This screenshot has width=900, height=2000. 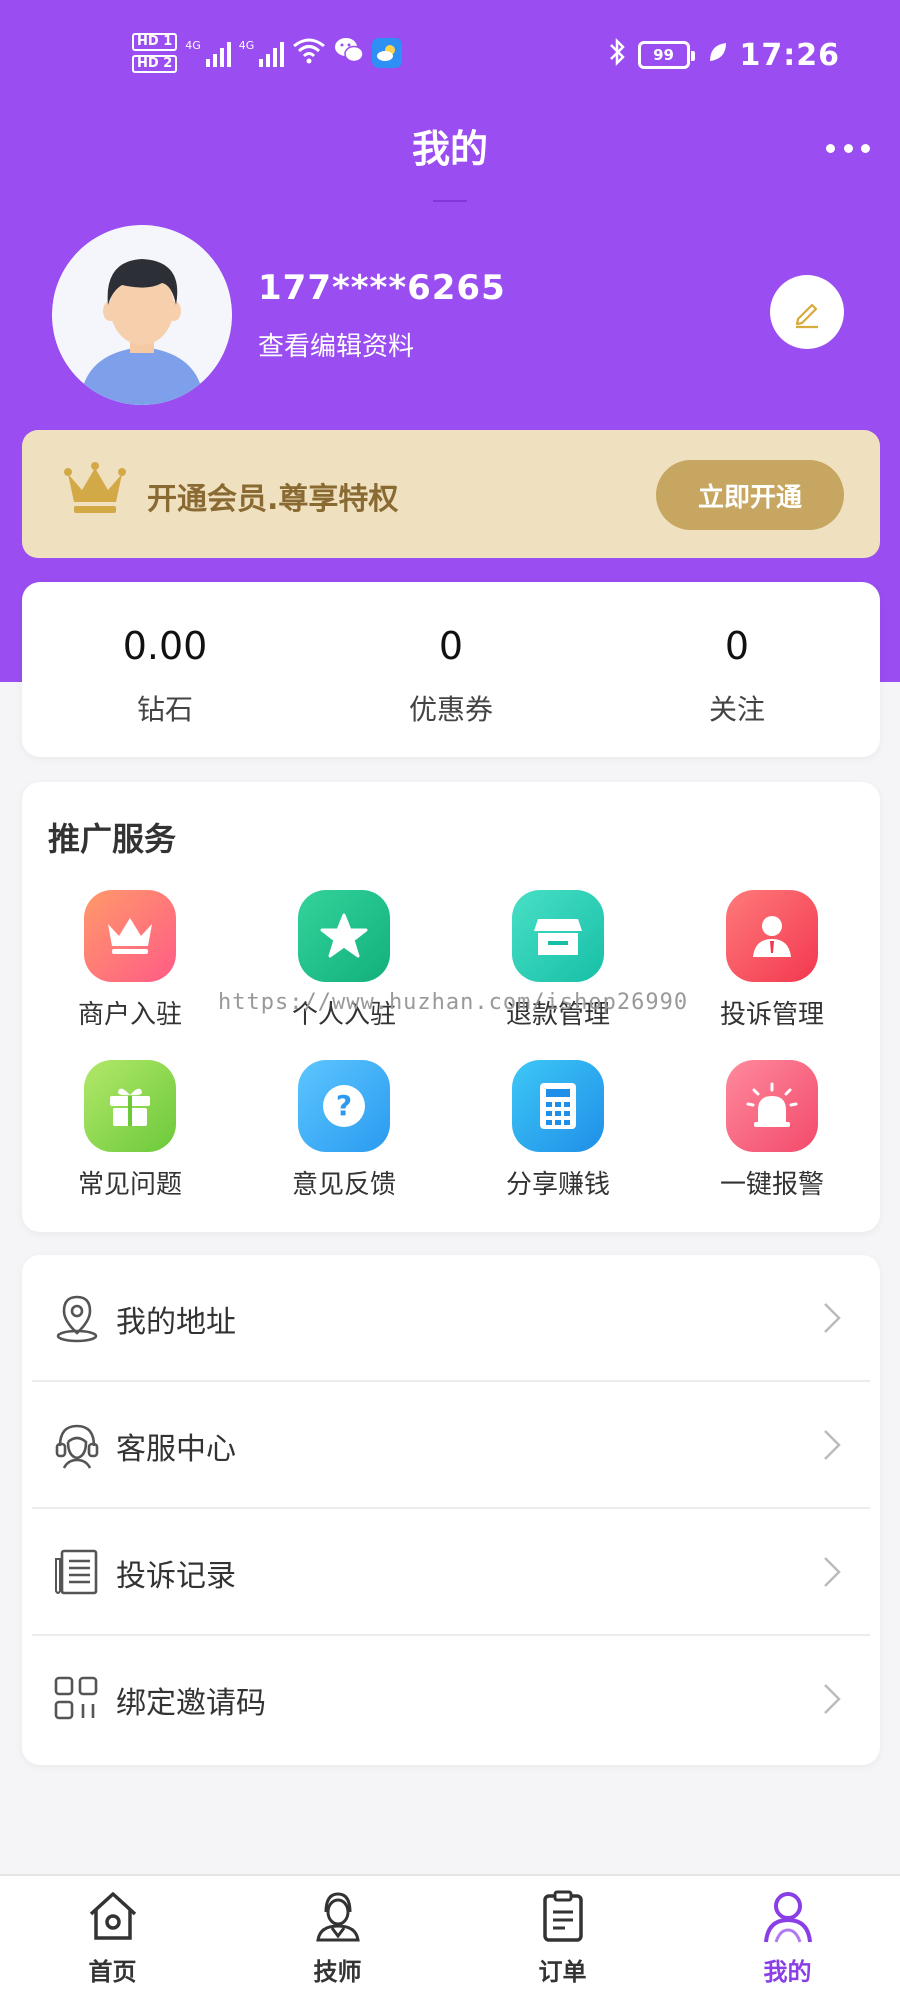 I want to click on menu-item-customer-service: 客服中心, so click(x=451, y=1445).